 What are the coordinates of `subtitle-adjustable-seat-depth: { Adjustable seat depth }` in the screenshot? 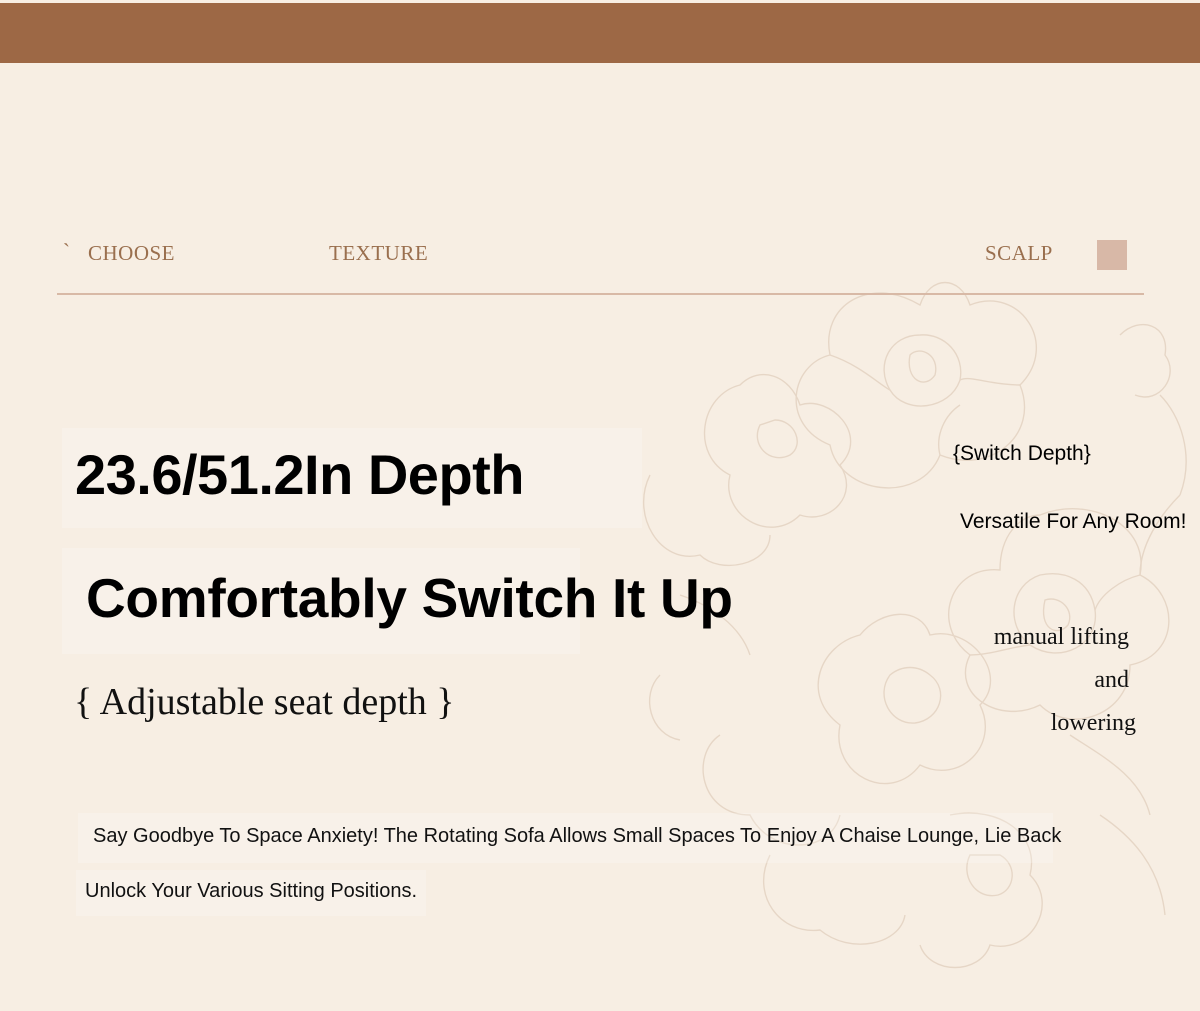 It's located at (264, 702).